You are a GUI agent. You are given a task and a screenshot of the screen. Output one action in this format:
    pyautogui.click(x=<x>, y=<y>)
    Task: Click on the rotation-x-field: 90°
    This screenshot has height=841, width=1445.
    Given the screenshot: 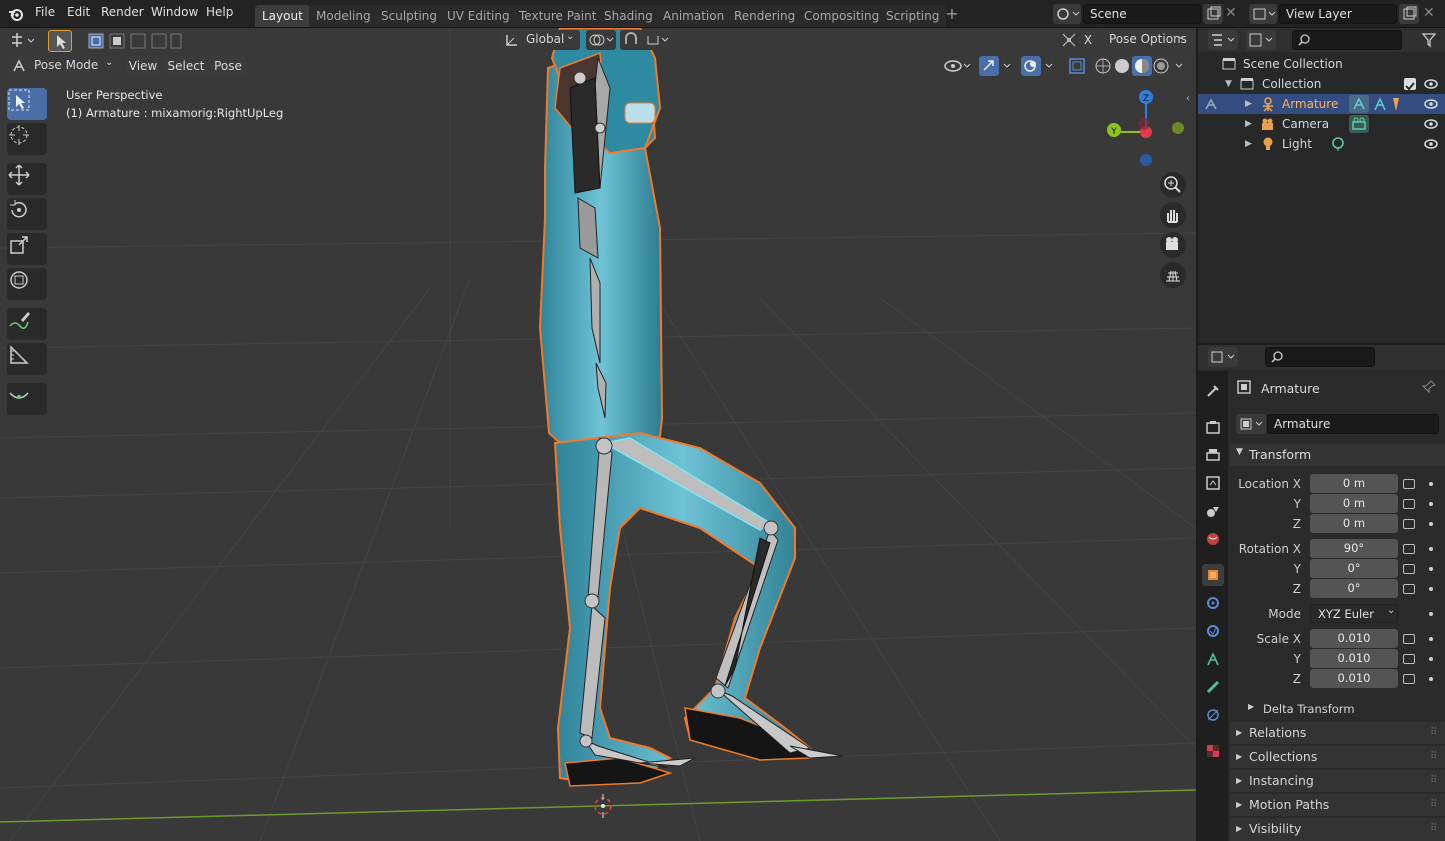 What is the action you would take?
    pyautogui.click(x=1354, y=548)
    